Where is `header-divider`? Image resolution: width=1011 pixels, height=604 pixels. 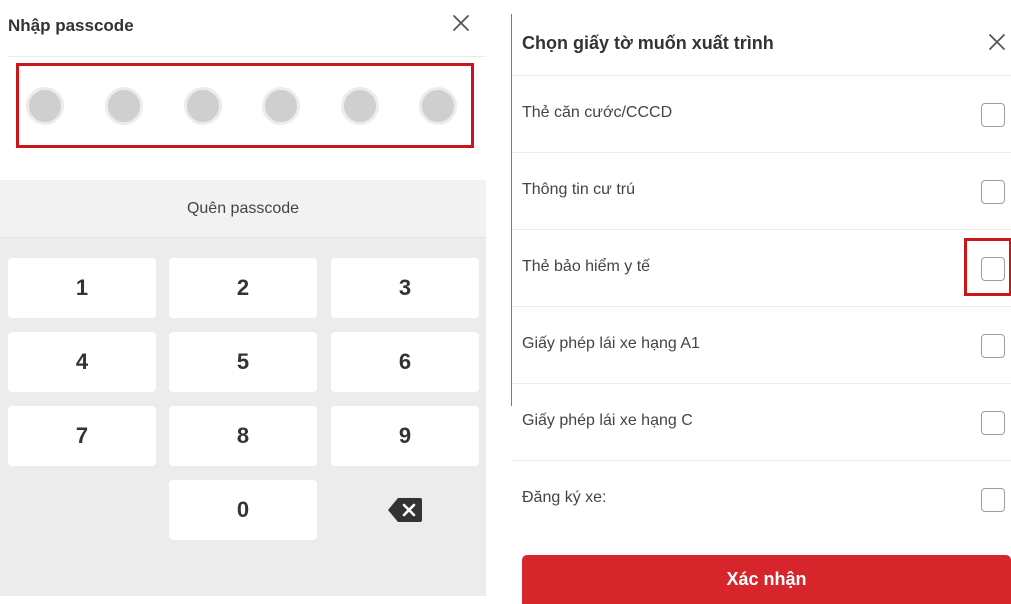
header-divider is located at coordinates (247, 56).